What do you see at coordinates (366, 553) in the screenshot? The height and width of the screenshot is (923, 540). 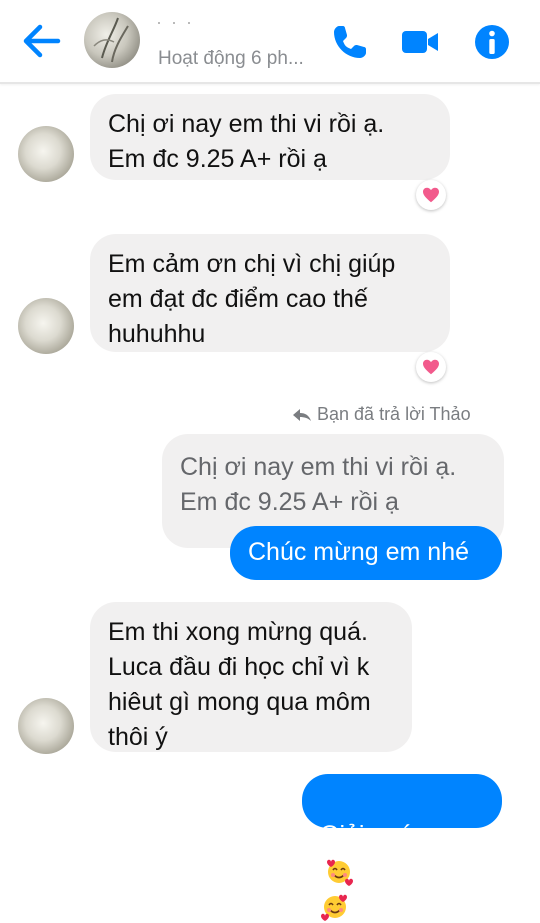 I see `outgoing-message: Chúc mừng em nhé` at bounding box center [366, 553].